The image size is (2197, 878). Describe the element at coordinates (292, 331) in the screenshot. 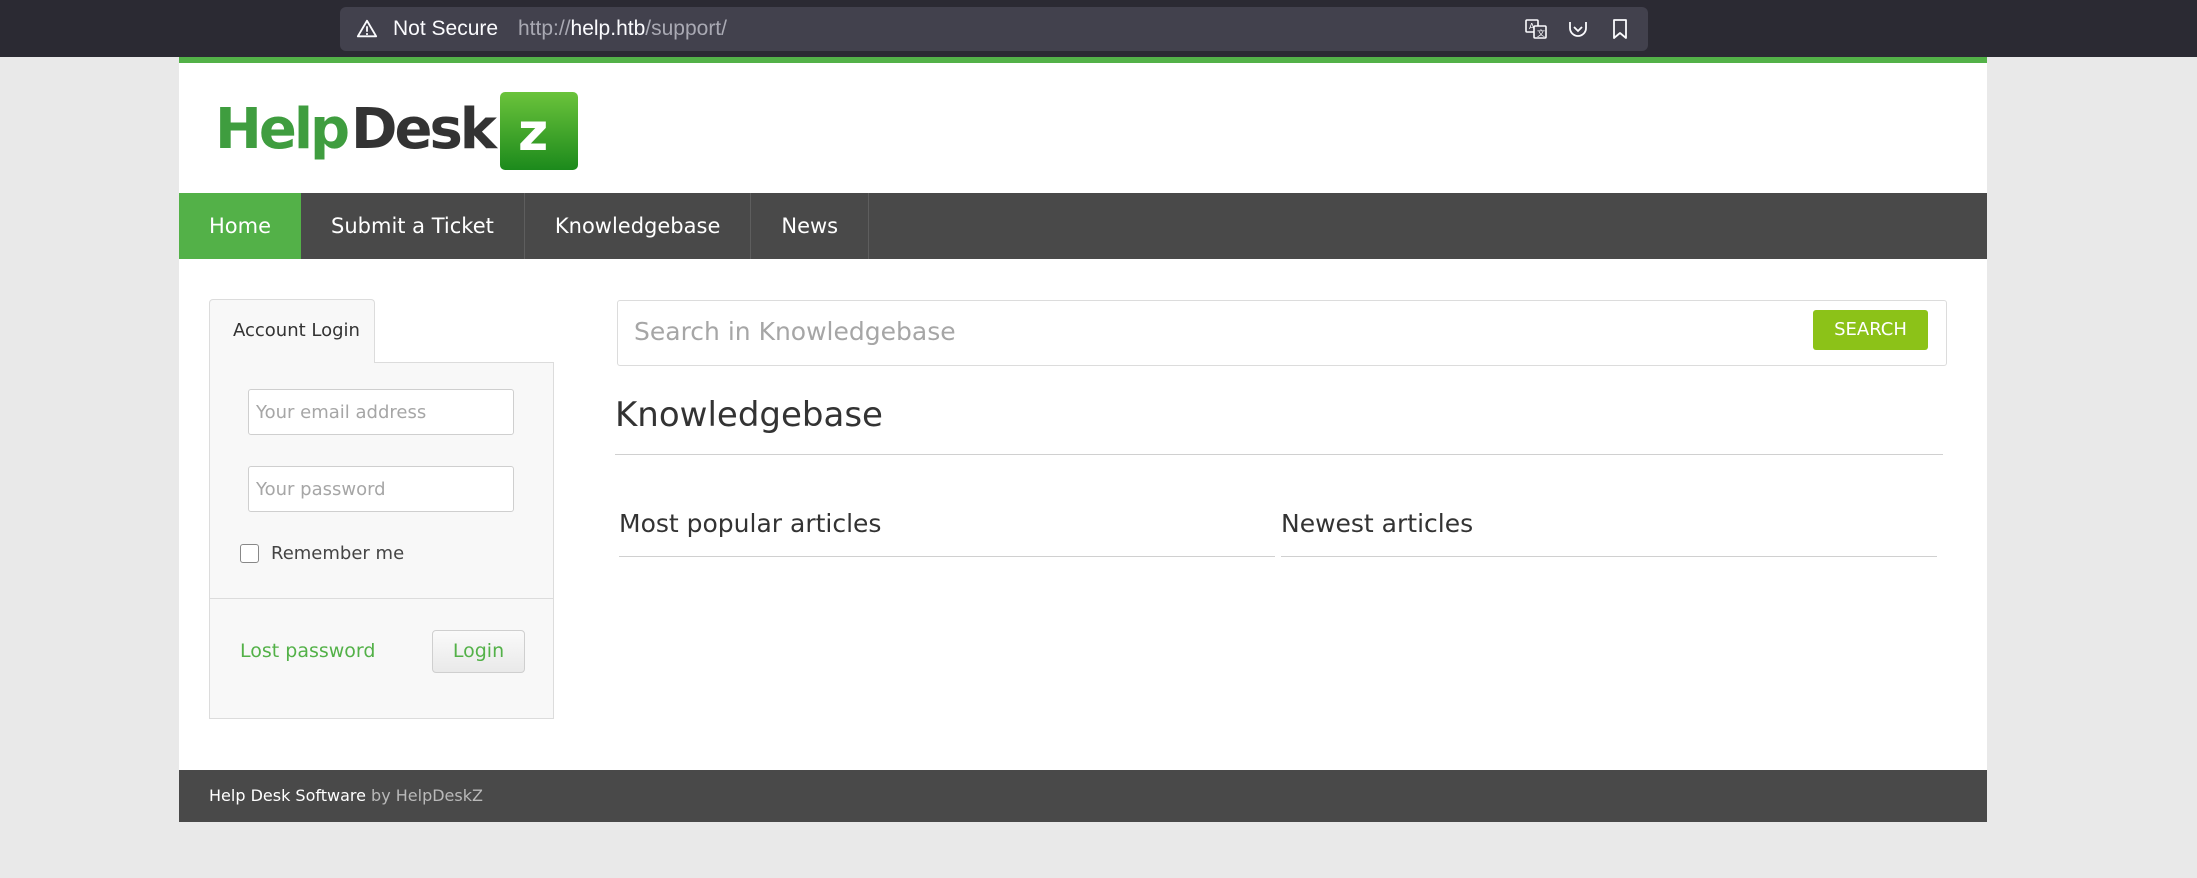

I see `account-login-tab: Account Login` at that location.